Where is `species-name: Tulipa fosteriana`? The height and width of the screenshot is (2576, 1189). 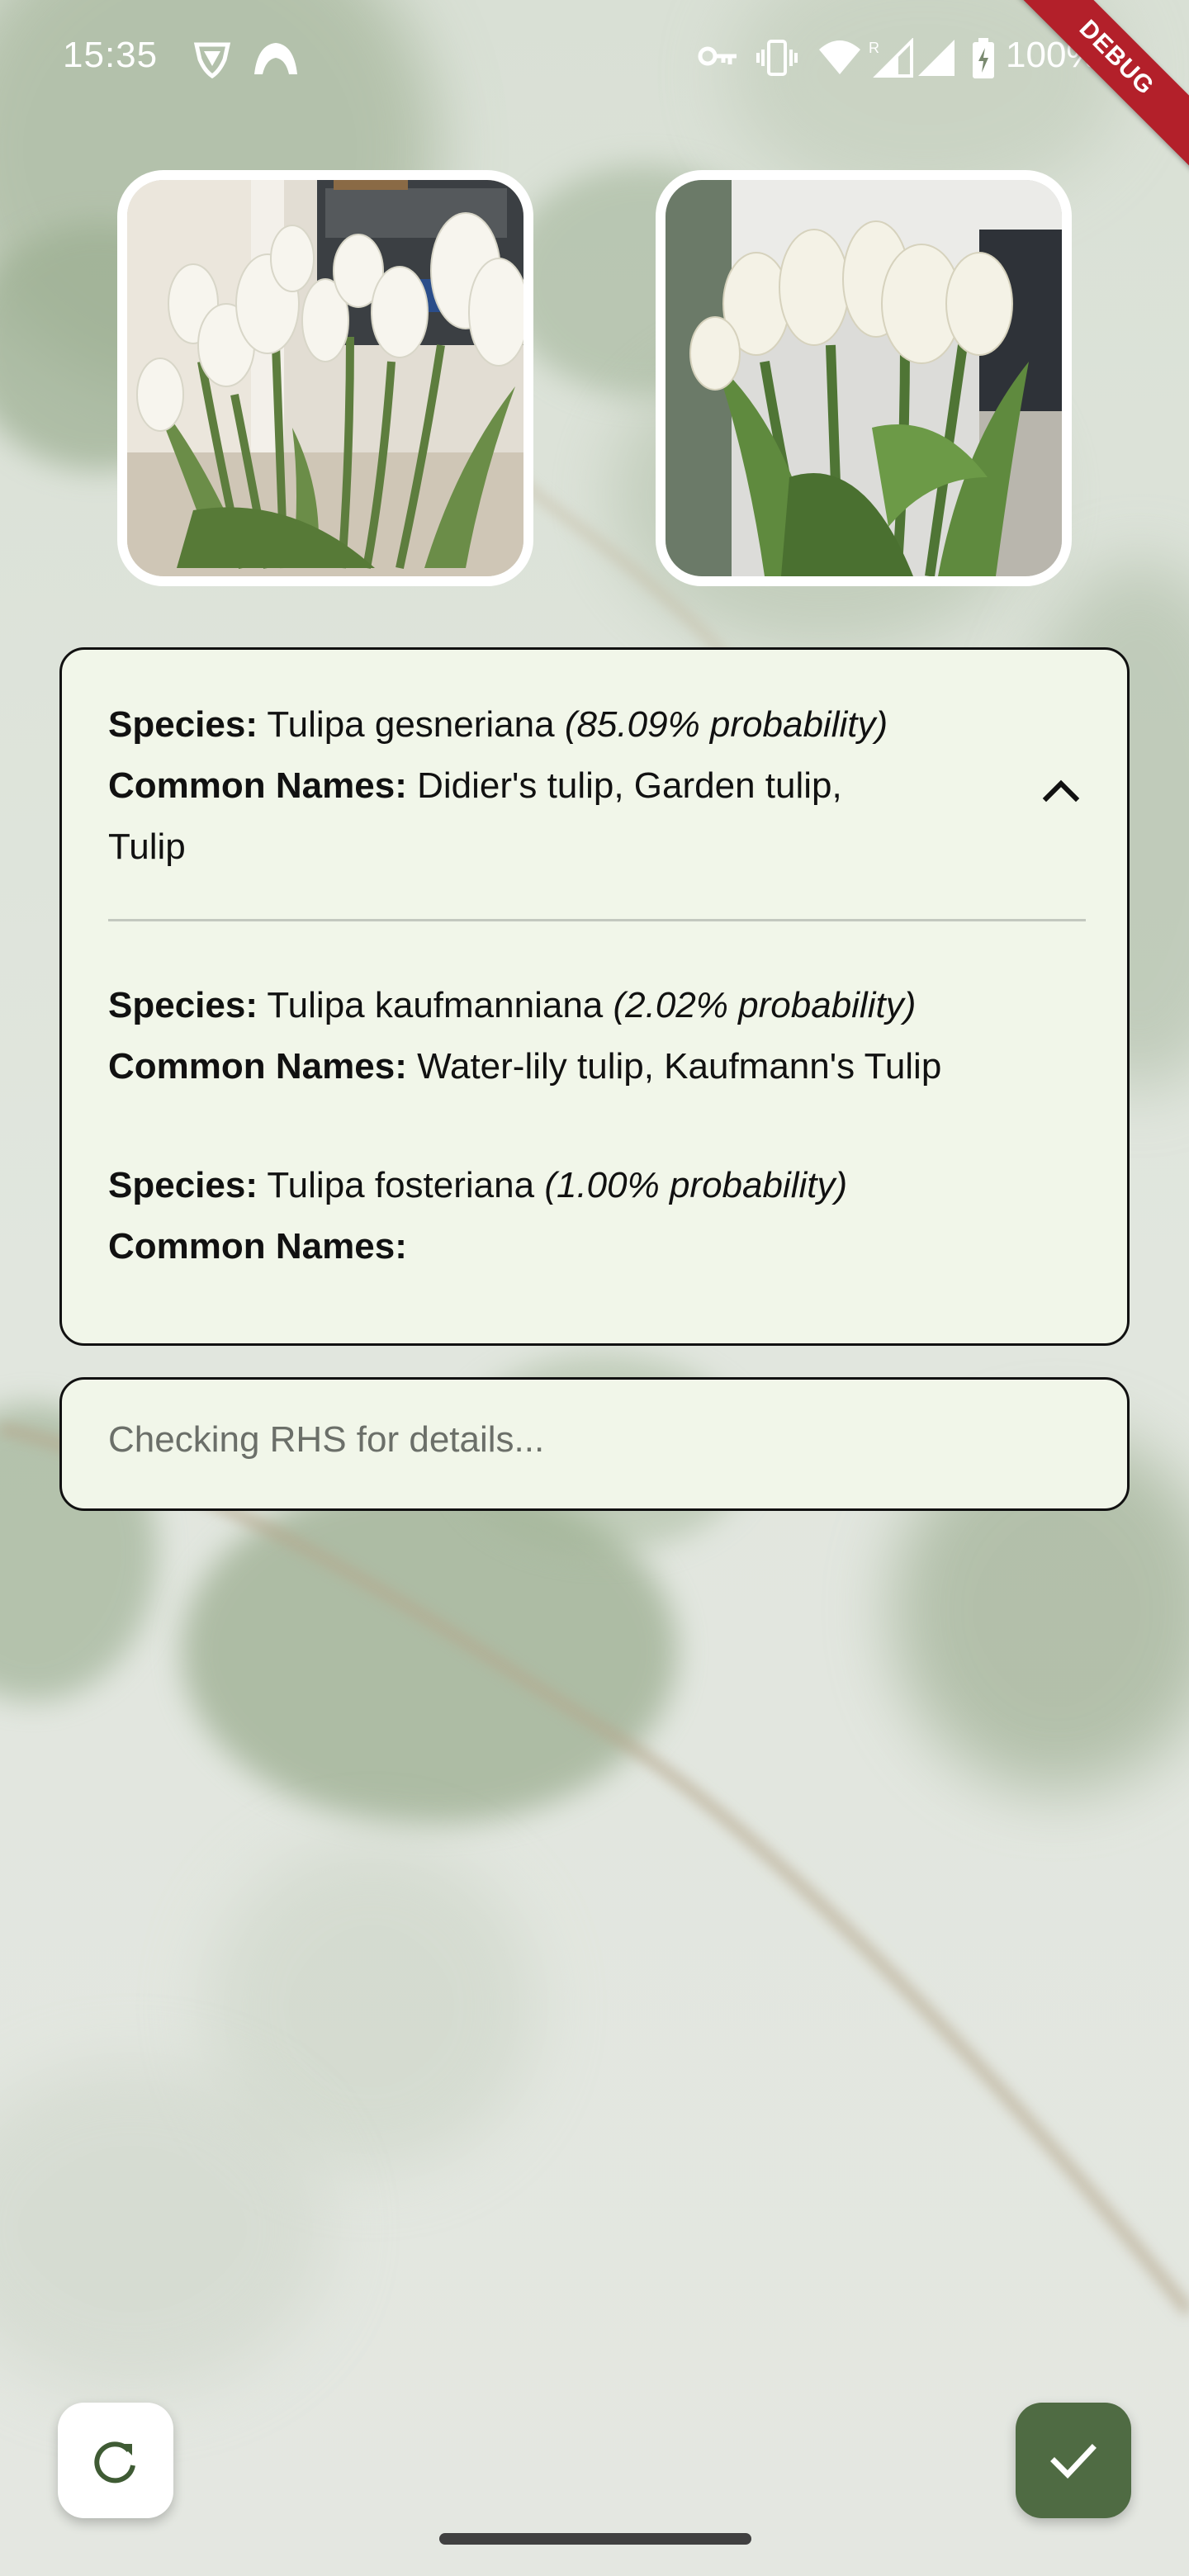
species-name: Tulipa fosteriana is located at coordinates (401, 1185).